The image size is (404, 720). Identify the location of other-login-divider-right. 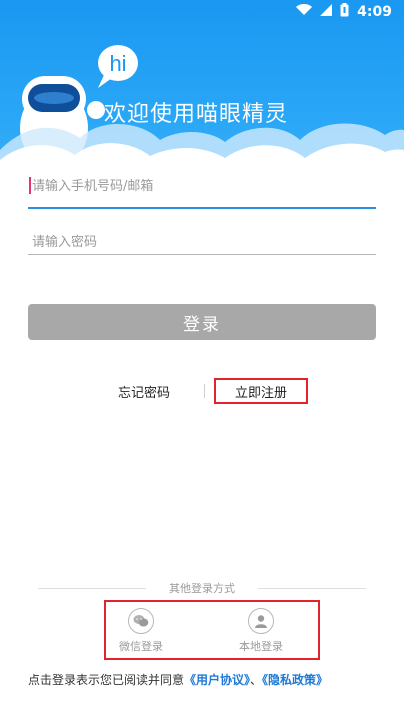
(312, 588).